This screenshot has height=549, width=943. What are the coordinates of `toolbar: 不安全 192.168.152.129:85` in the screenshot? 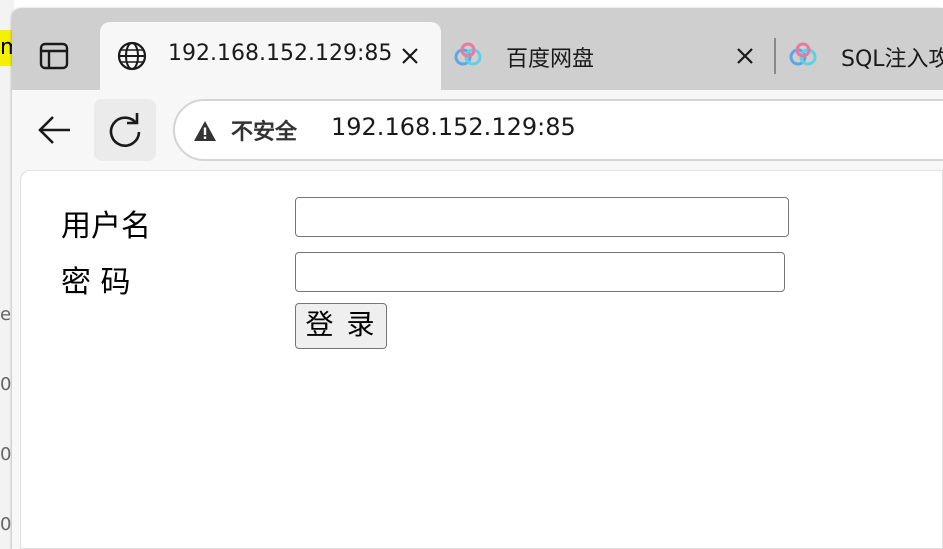 It's located at (477, 128).